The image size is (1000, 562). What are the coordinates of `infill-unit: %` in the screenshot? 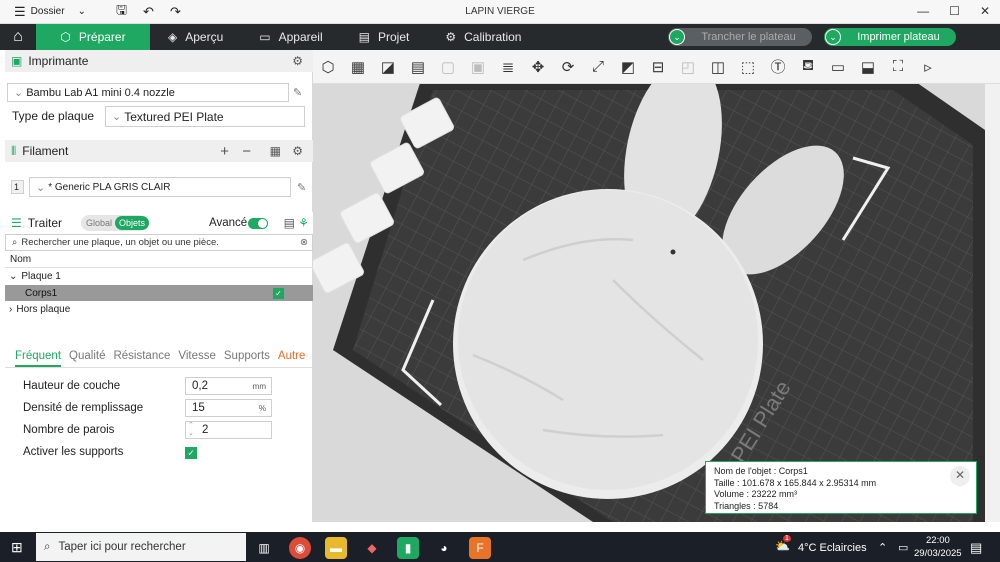 It's located at (262, 408).